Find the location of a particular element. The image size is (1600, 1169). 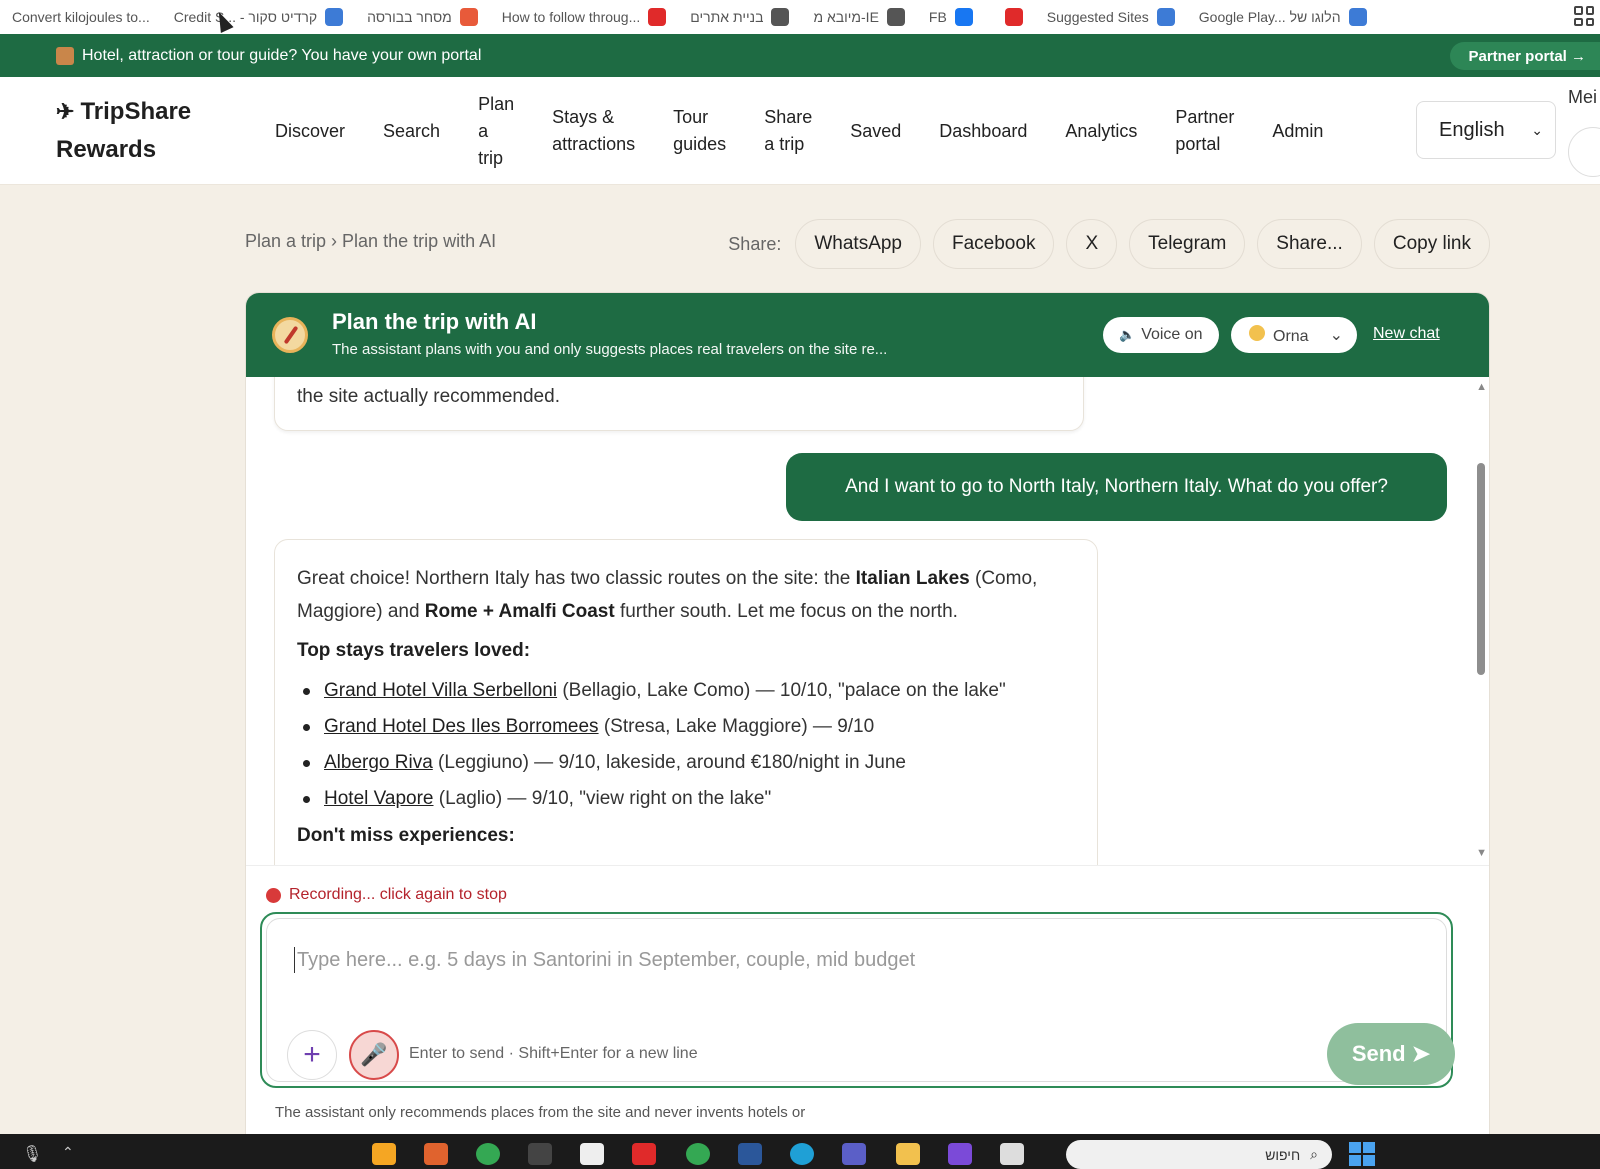

hotel-link: Grand Hotel Des Iles Borromees is located at coordinates (461, 726).